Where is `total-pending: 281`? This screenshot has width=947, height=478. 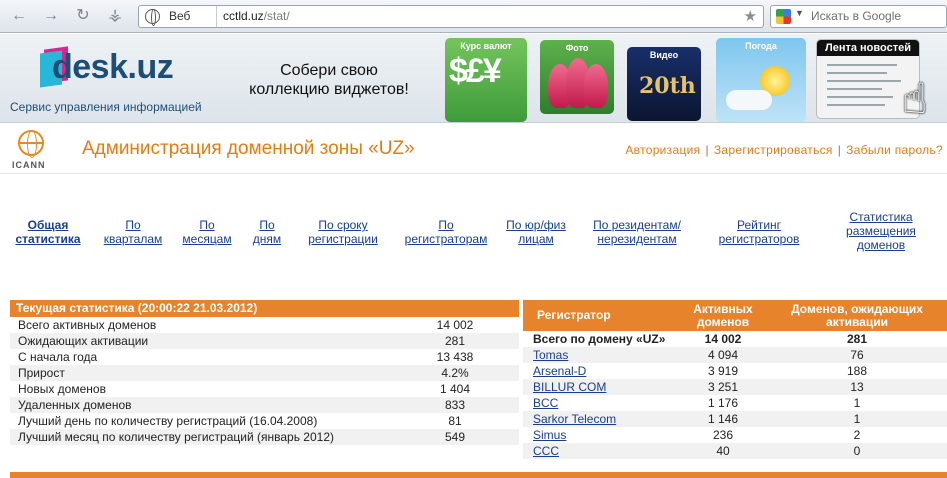 total-pending: 281 is located at coordinates (857, 339).